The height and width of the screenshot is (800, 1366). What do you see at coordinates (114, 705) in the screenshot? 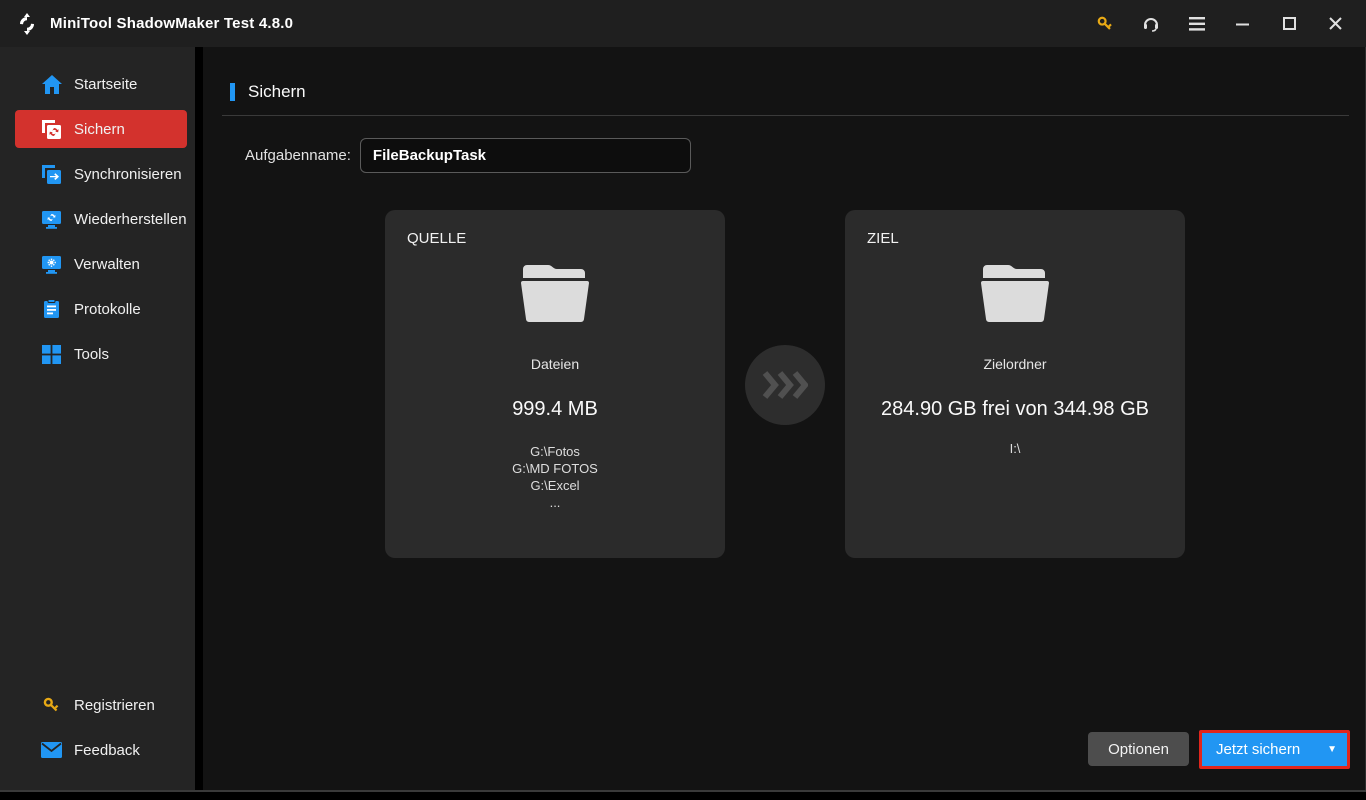
I see `sidebar-item-label: Registrieren` at bounding box center [114, 705].